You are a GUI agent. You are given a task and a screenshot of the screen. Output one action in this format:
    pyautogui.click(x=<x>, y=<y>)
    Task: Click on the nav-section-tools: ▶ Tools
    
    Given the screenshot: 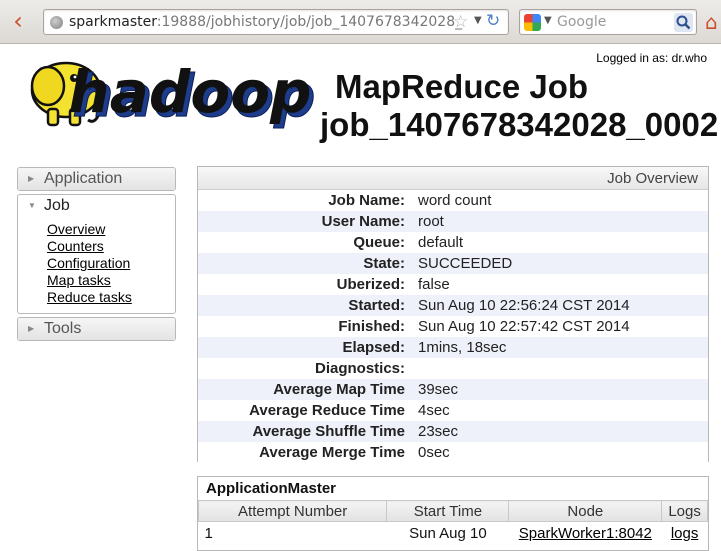 What is the action you would take?
    pyautogui.click(x=96, y=329)
    